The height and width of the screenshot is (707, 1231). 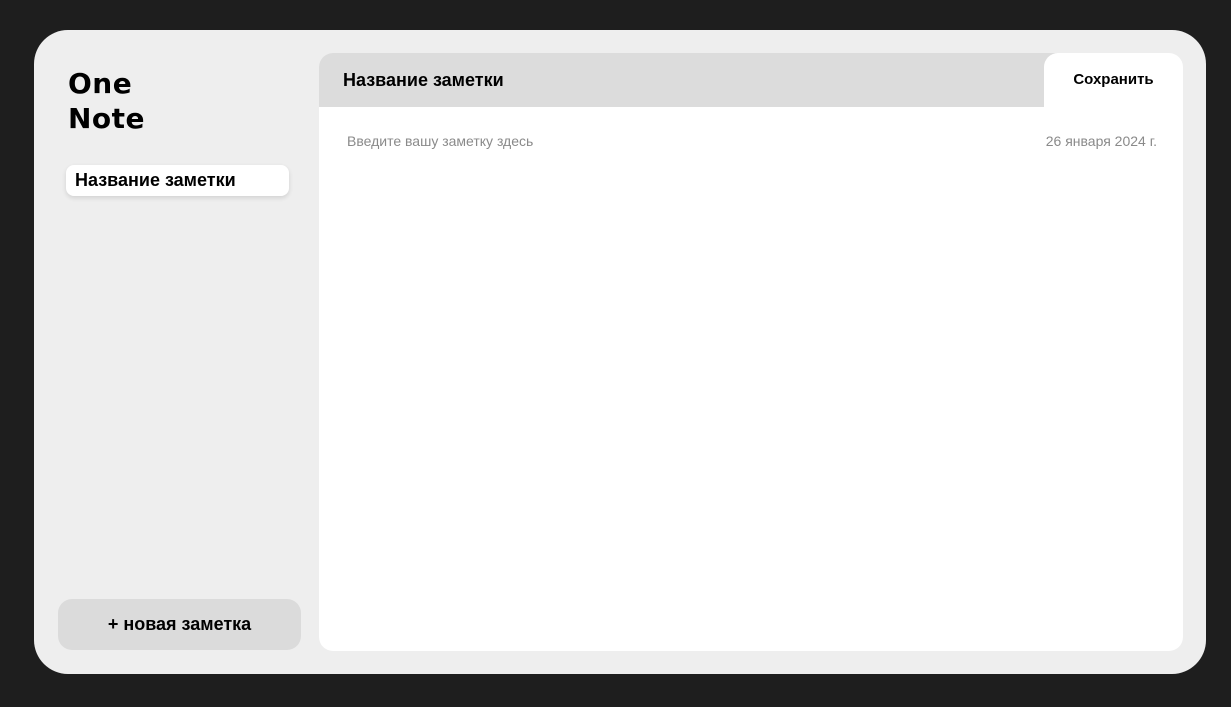 I want to click on note-list-item: Название заметки, so click(x=177, y=180).